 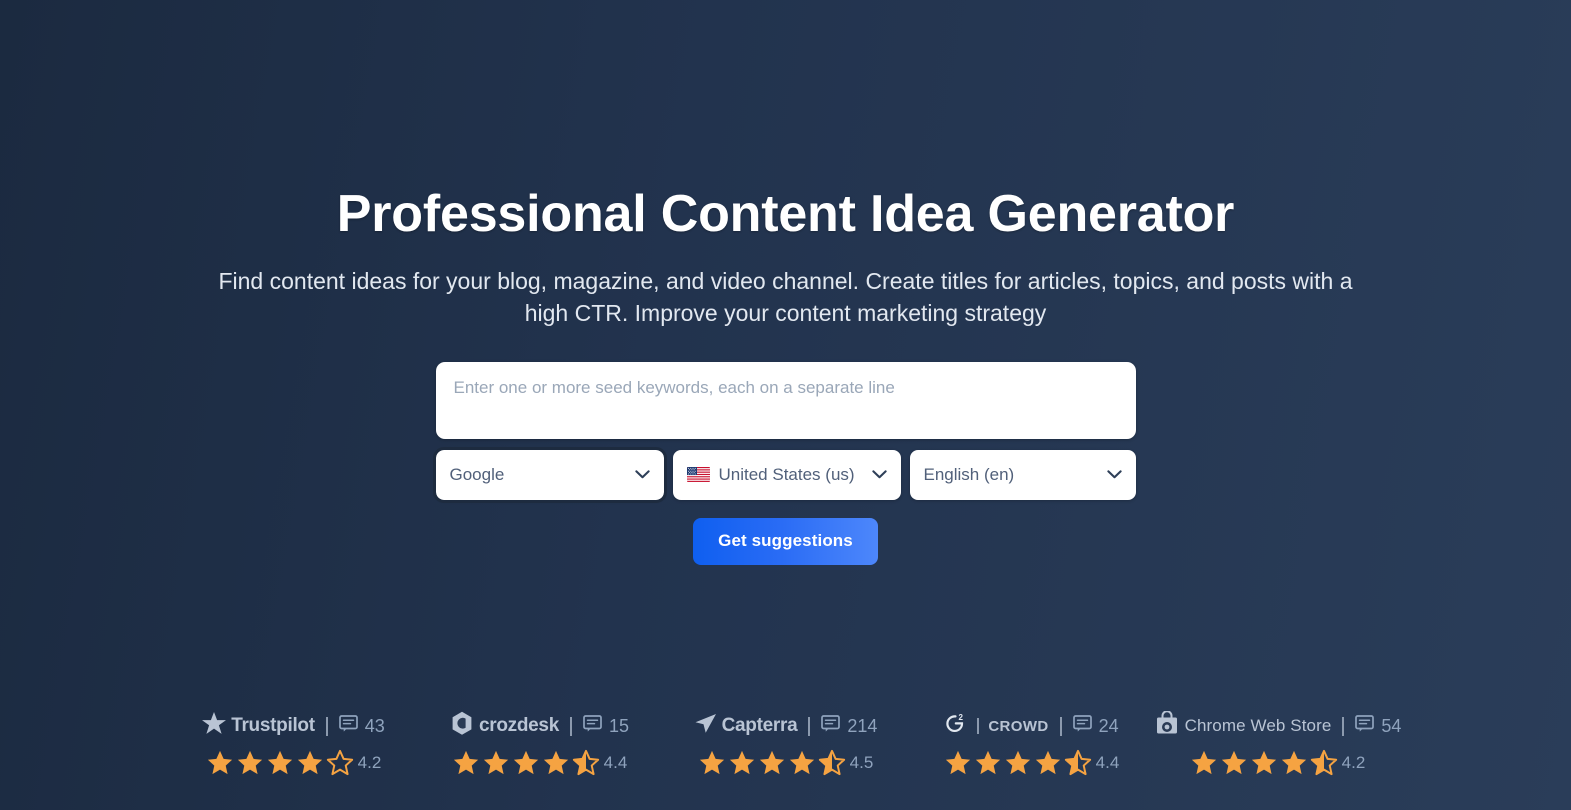 I want to click on badge-trustpilot: Trustpilot 43 4.2, so click(x=294, y=744).